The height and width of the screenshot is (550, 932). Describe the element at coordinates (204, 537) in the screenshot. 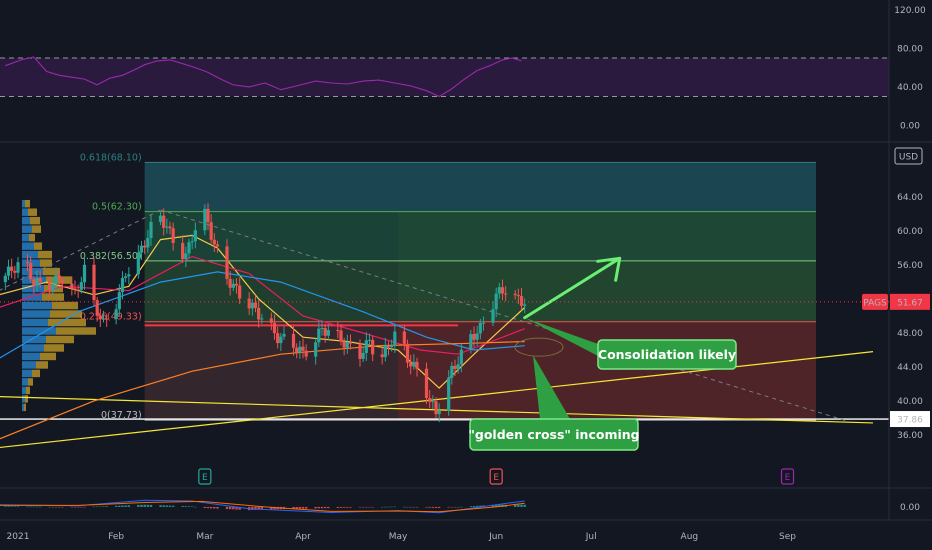

I see `time-axis-label: Mar` at that location.